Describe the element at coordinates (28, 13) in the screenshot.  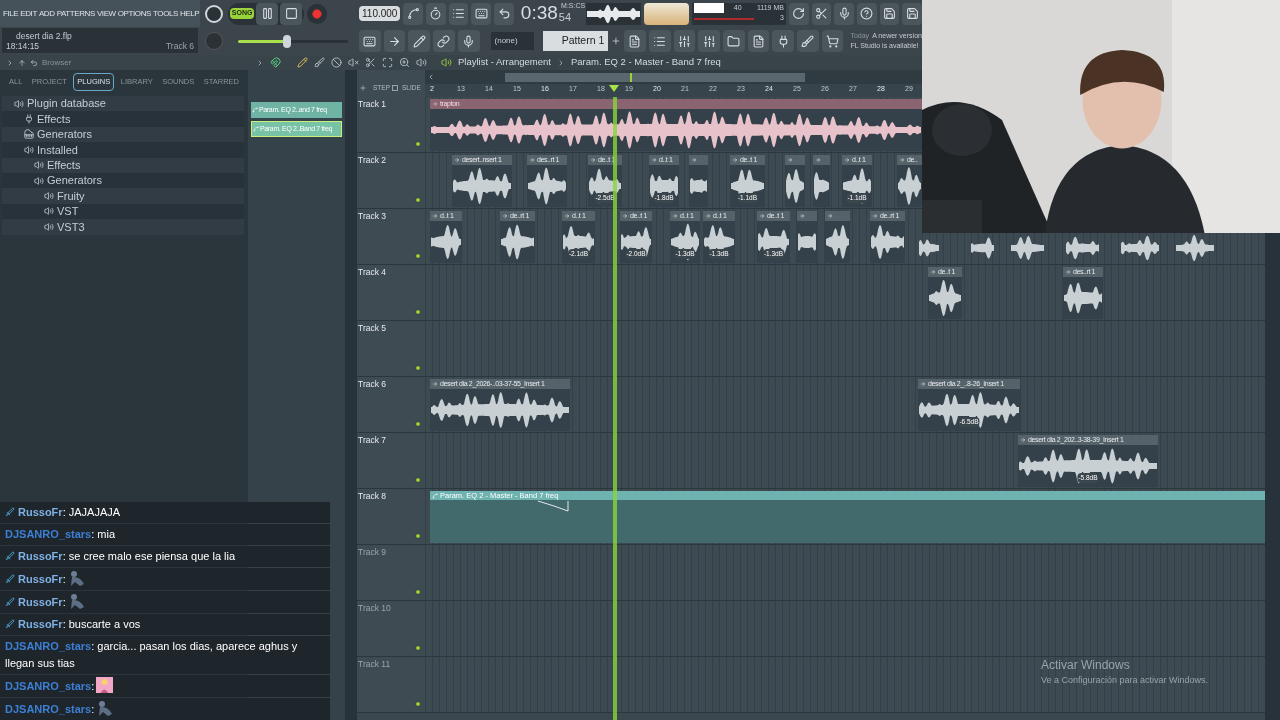
I see `menu-item: EDIT` at that location.